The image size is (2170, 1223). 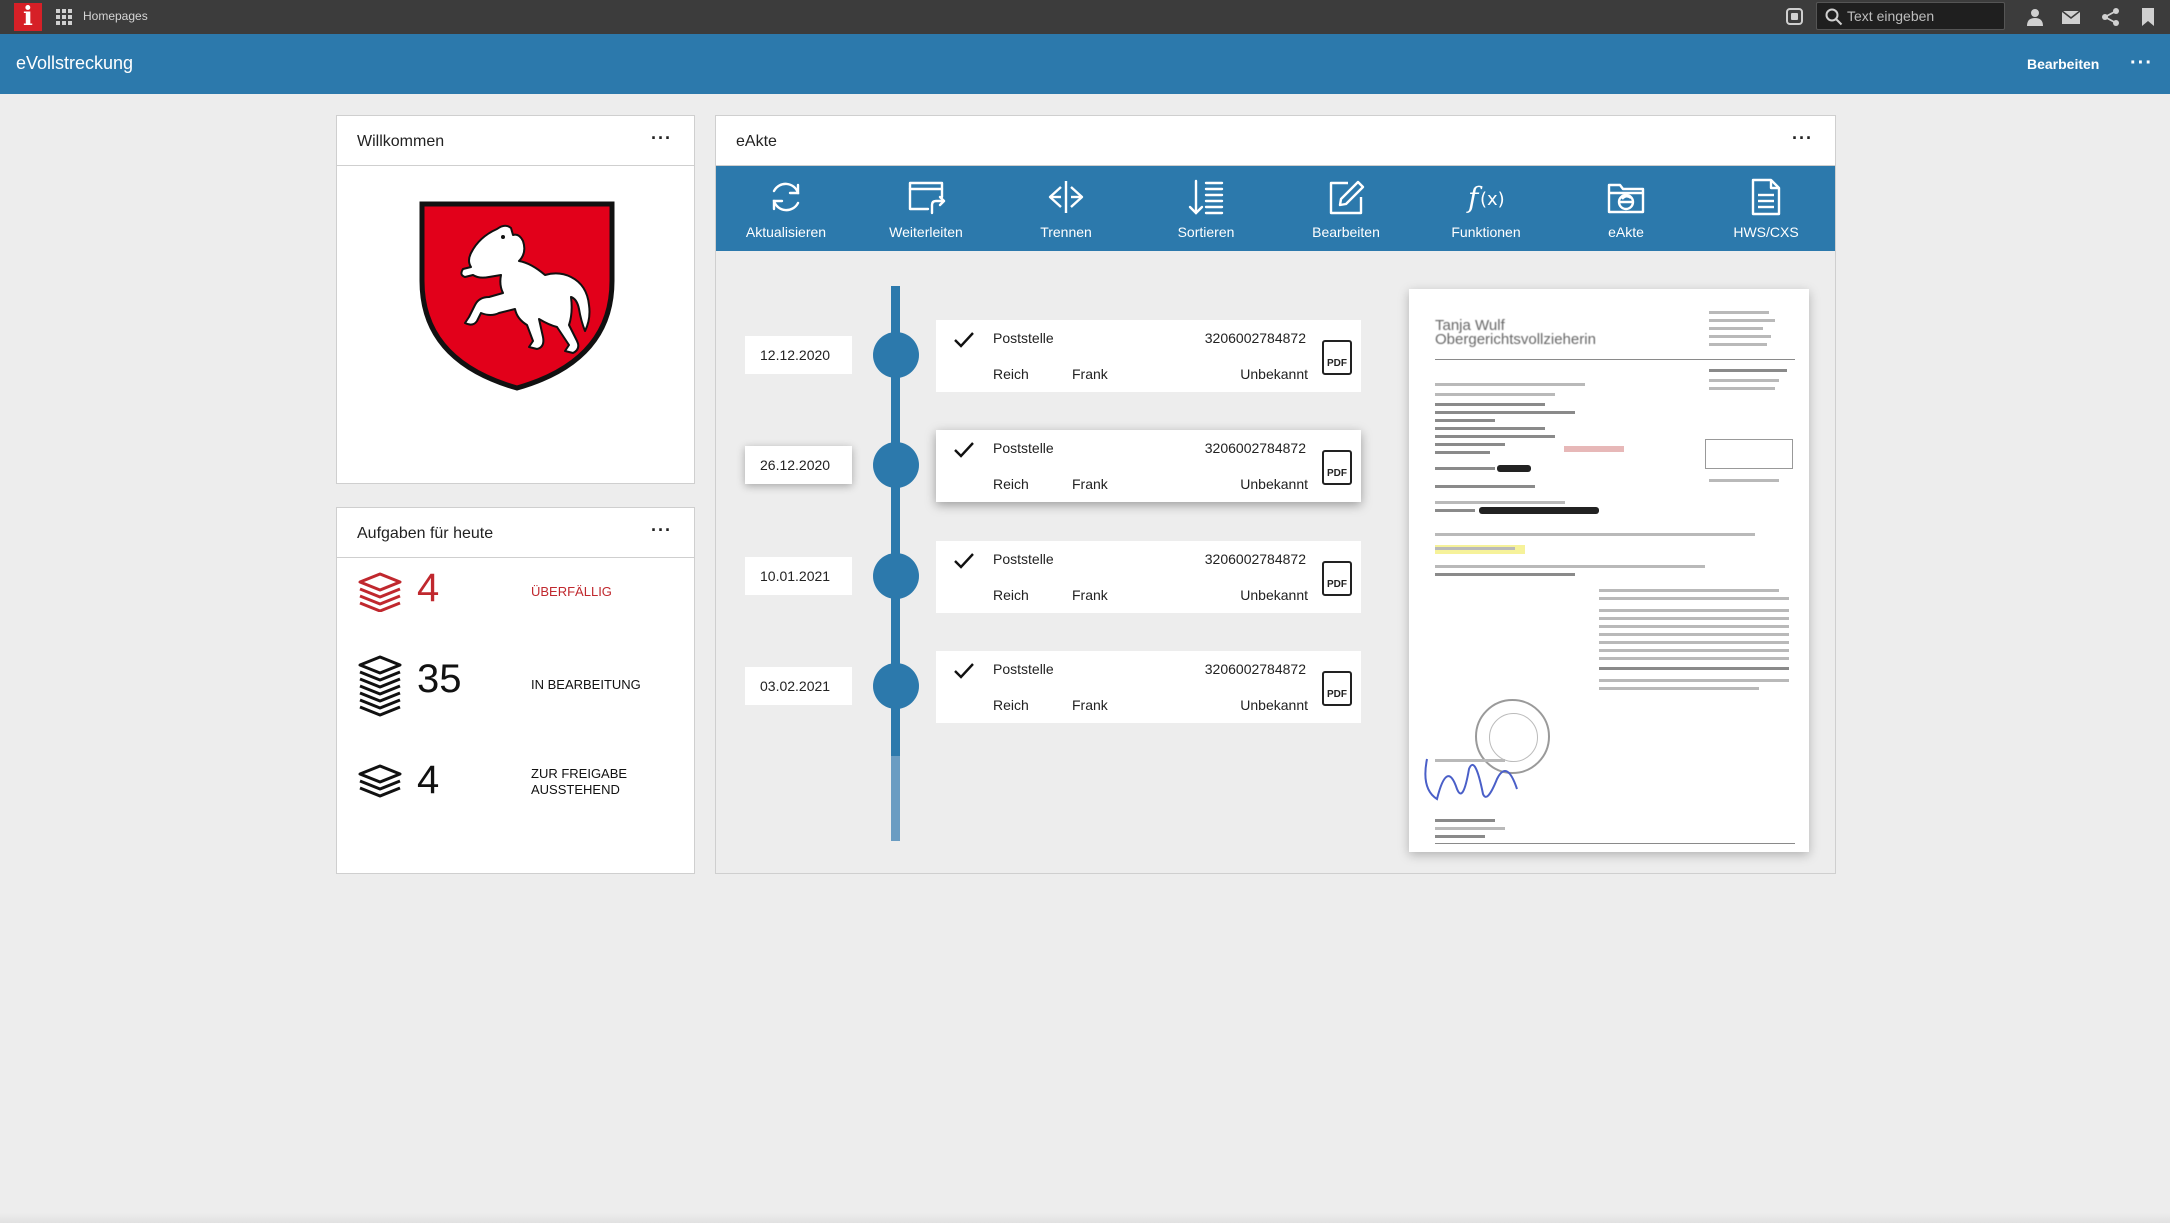 I want to click on timeline-line-end, so click(x=895, y=798).